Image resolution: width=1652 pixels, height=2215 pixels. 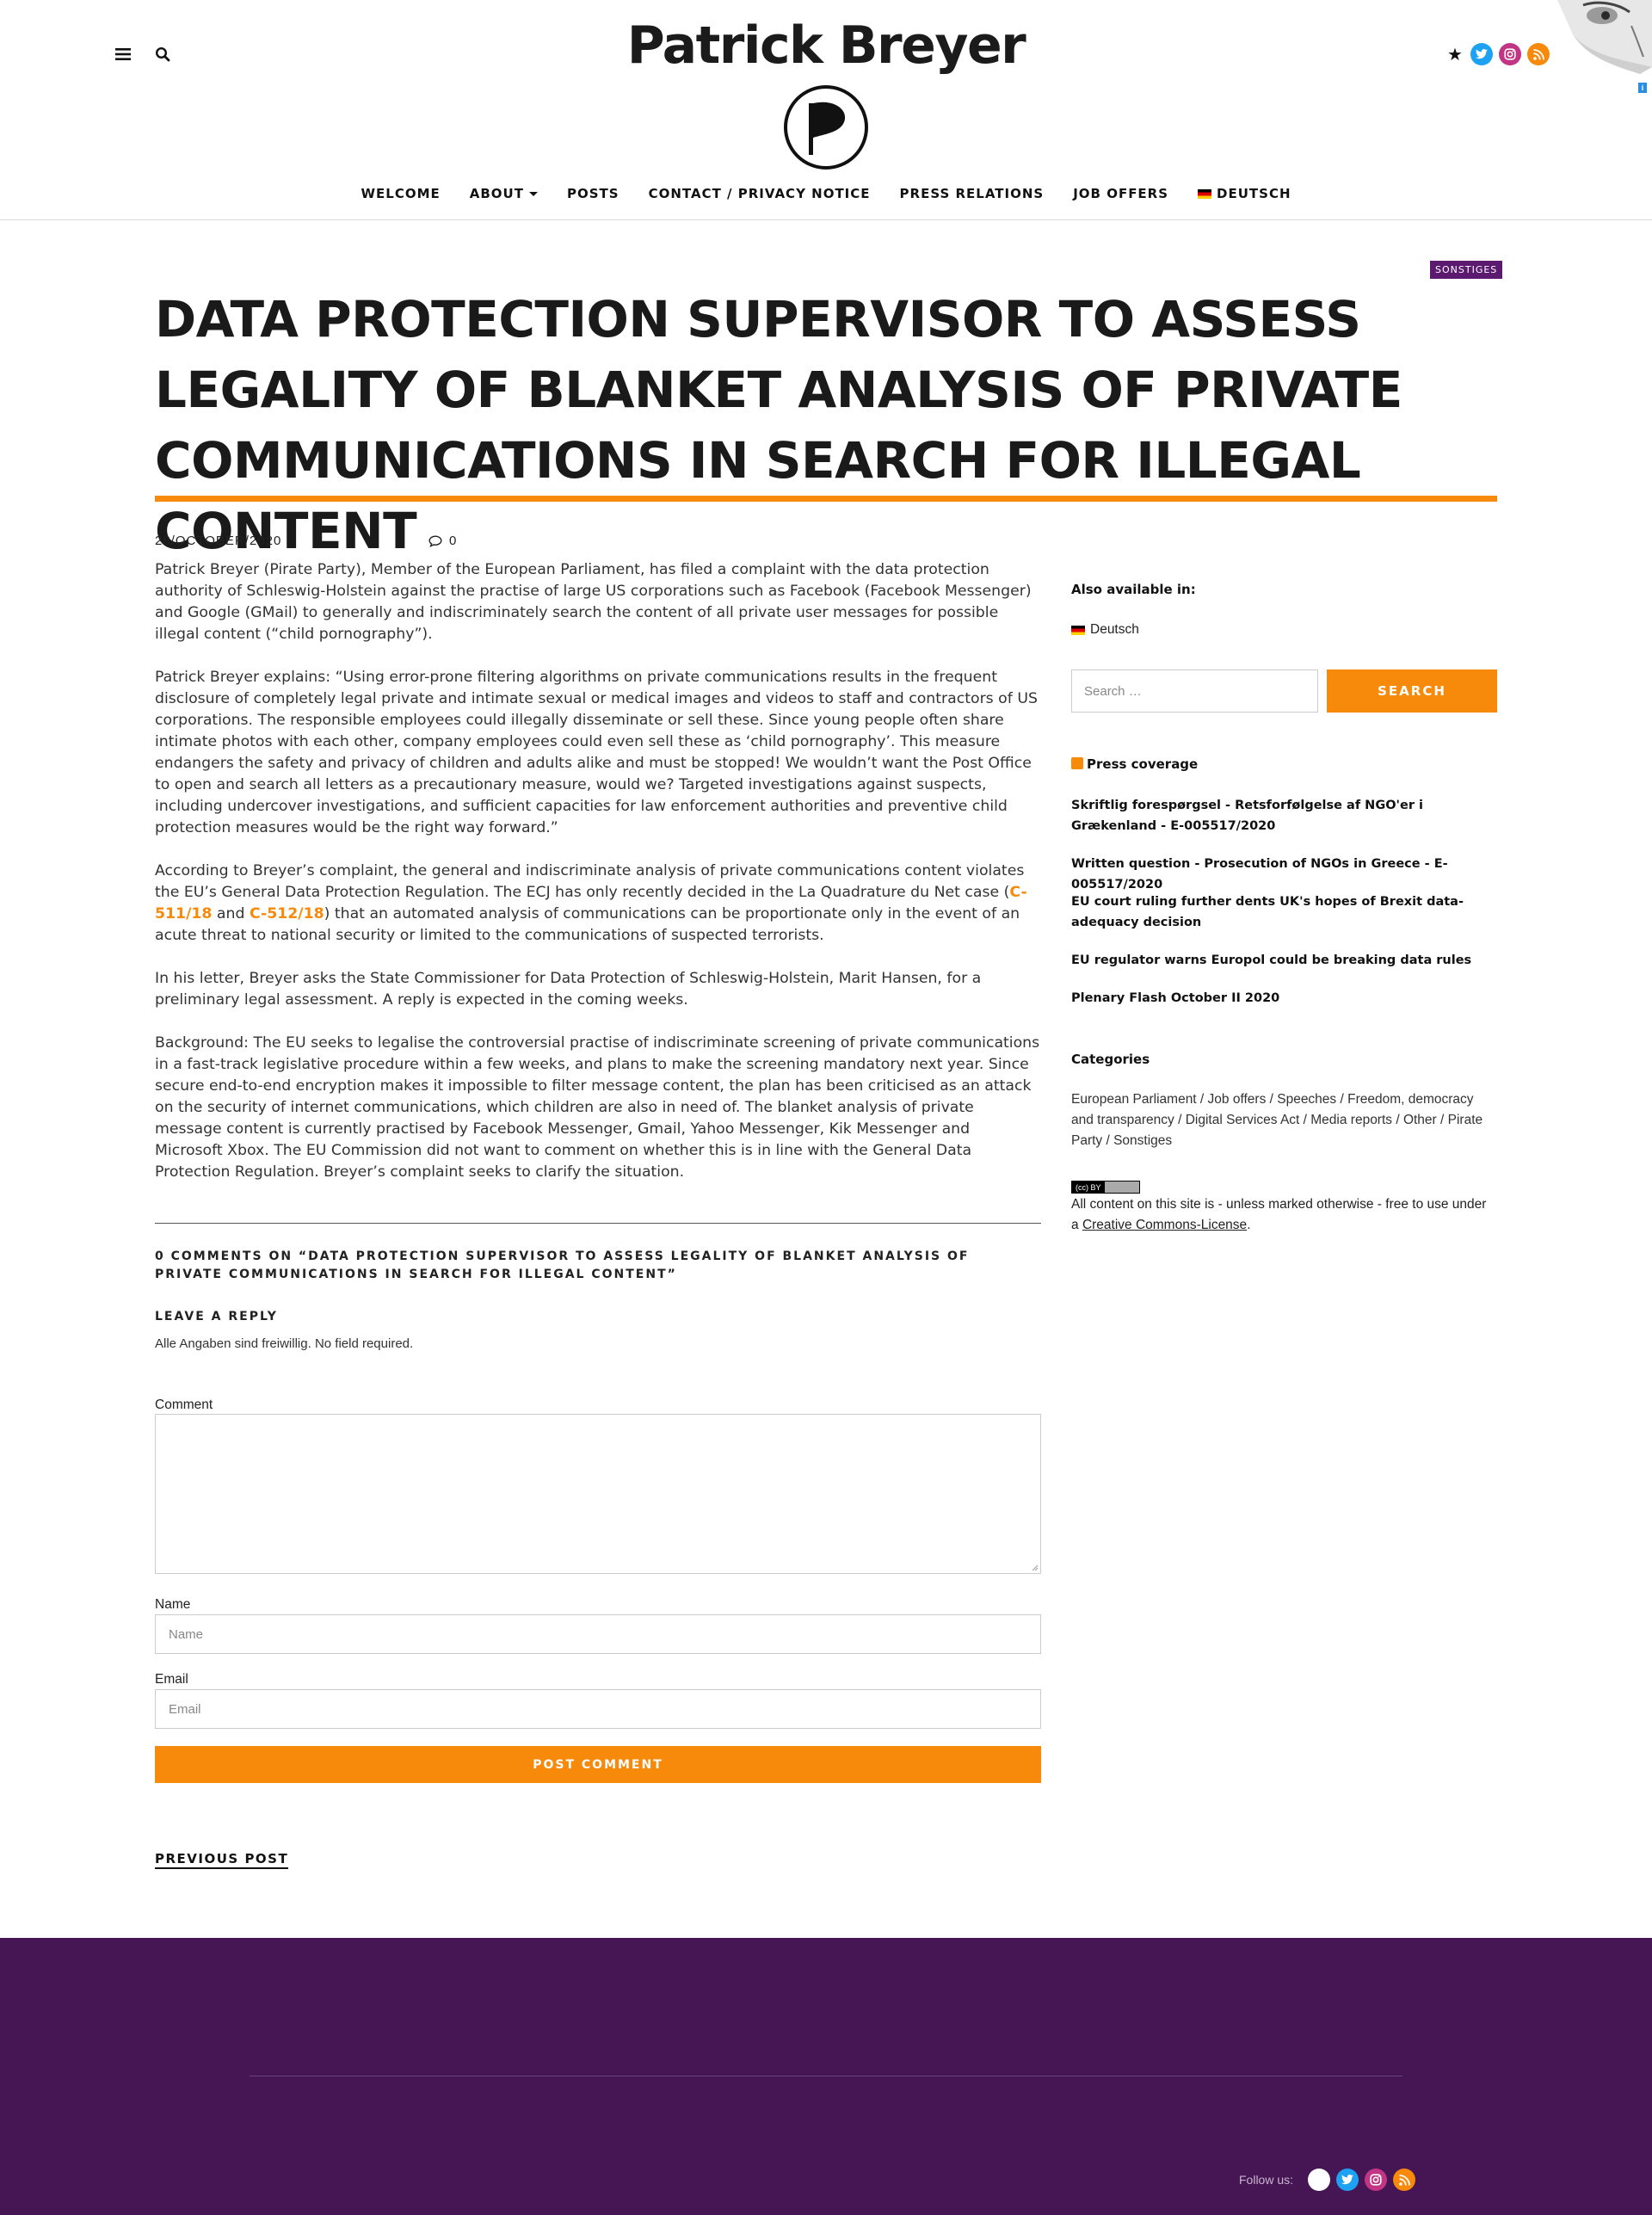 What do you see at coordinates (1164, 1225) in the screenshot?
I see `creative-commons-link: Creative Commons-License` at bounding box center [1164, 1225].